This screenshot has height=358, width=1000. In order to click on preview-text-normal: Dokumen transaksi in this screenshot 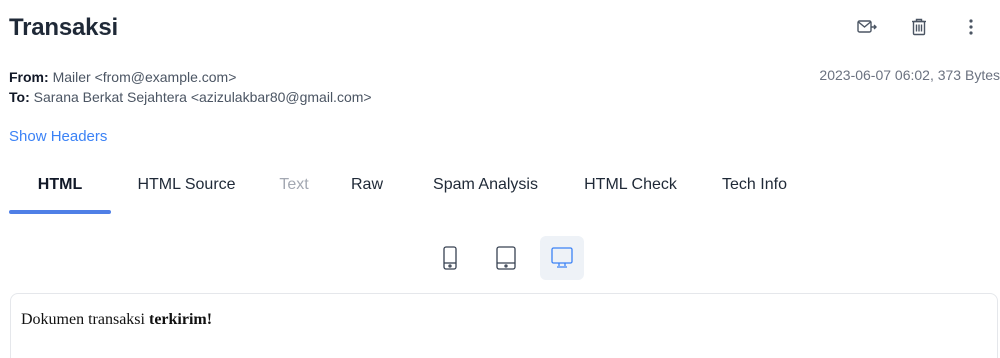, I will do `click(85, 319)`.